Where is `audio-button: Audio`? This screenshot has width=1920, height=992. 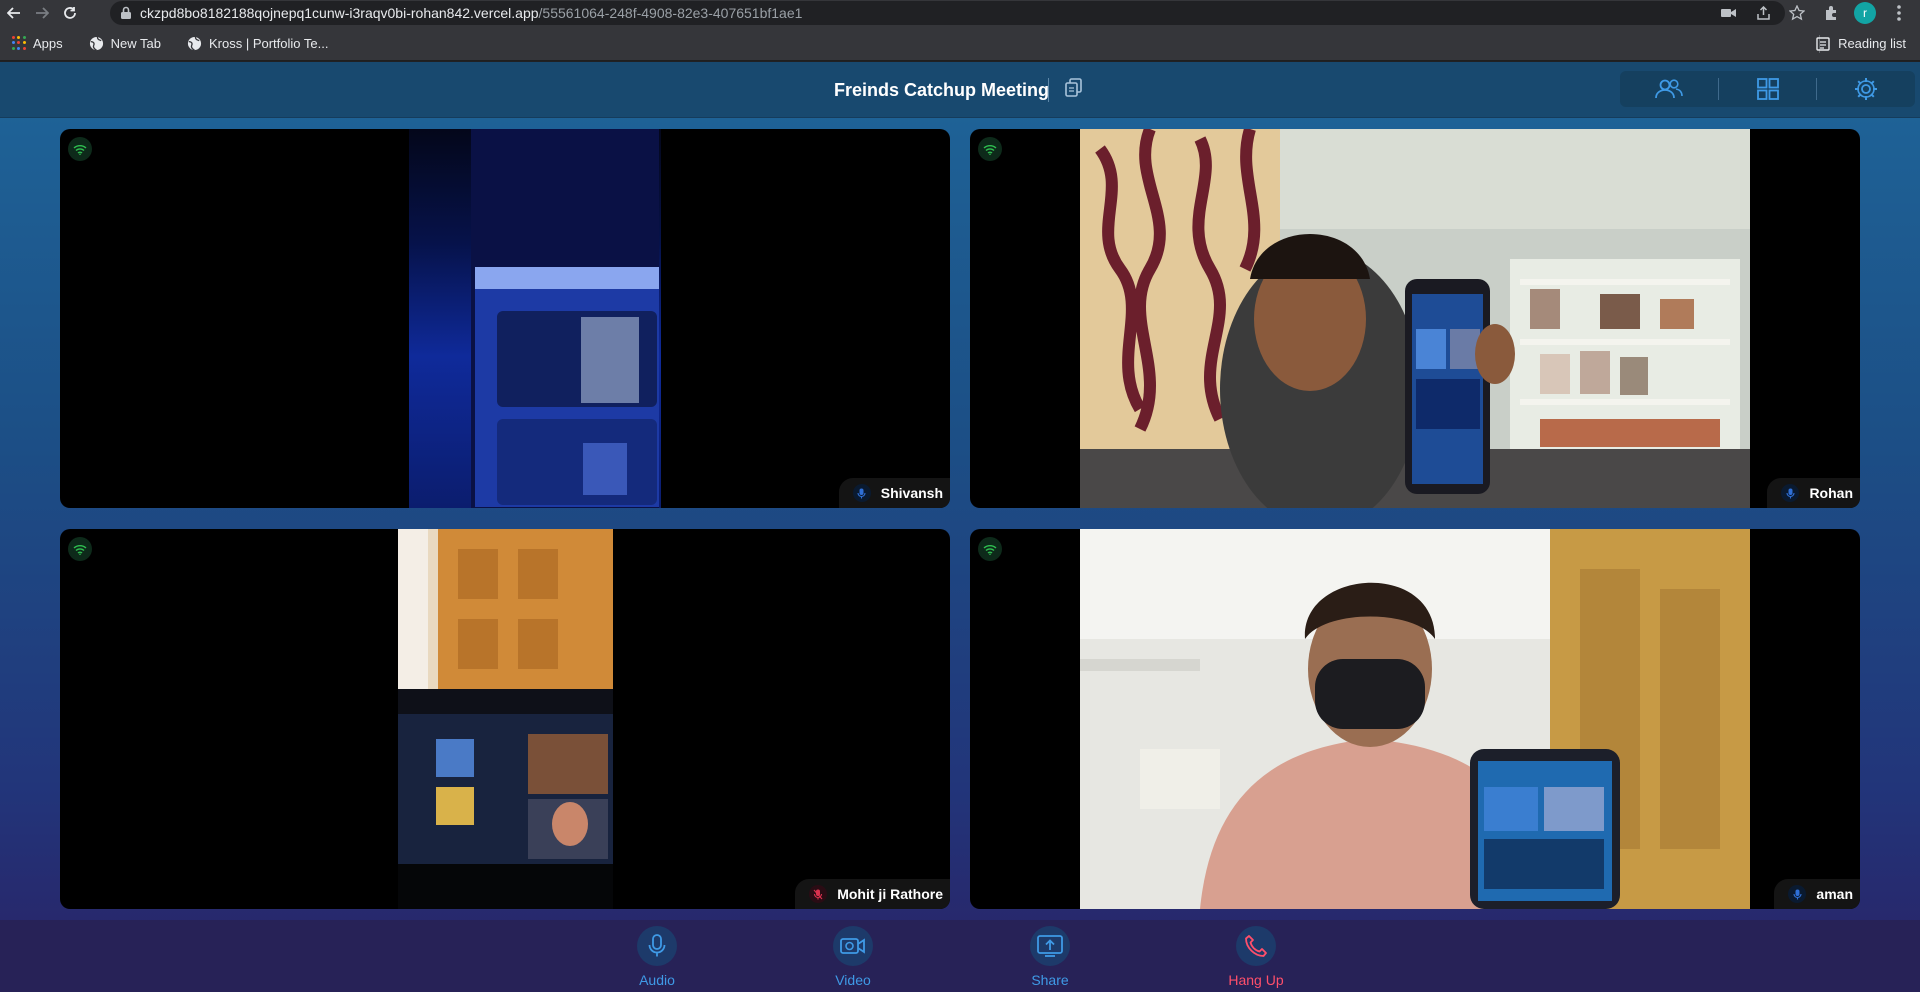
audio-button: Audio is located at coordinates (657, 957).